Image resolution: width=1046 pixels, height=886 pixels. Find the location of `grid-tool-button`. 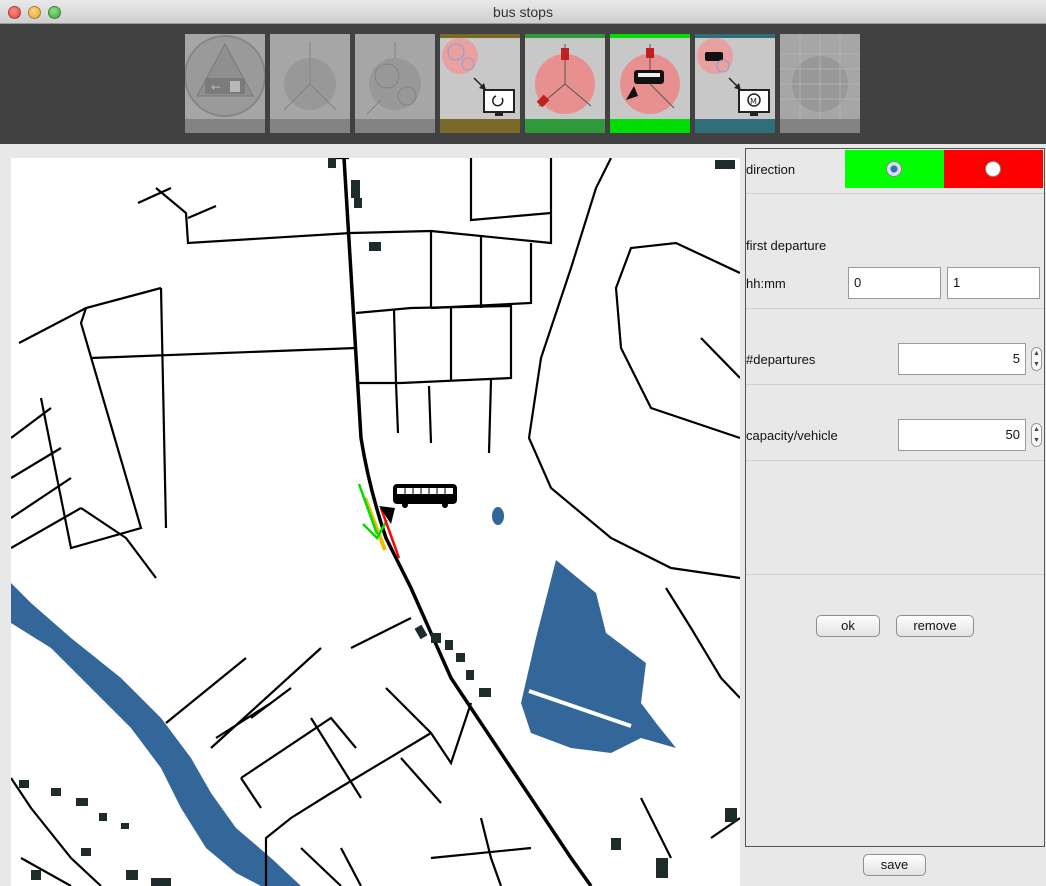

grid-tool-button is located at coordinates (820, 83).